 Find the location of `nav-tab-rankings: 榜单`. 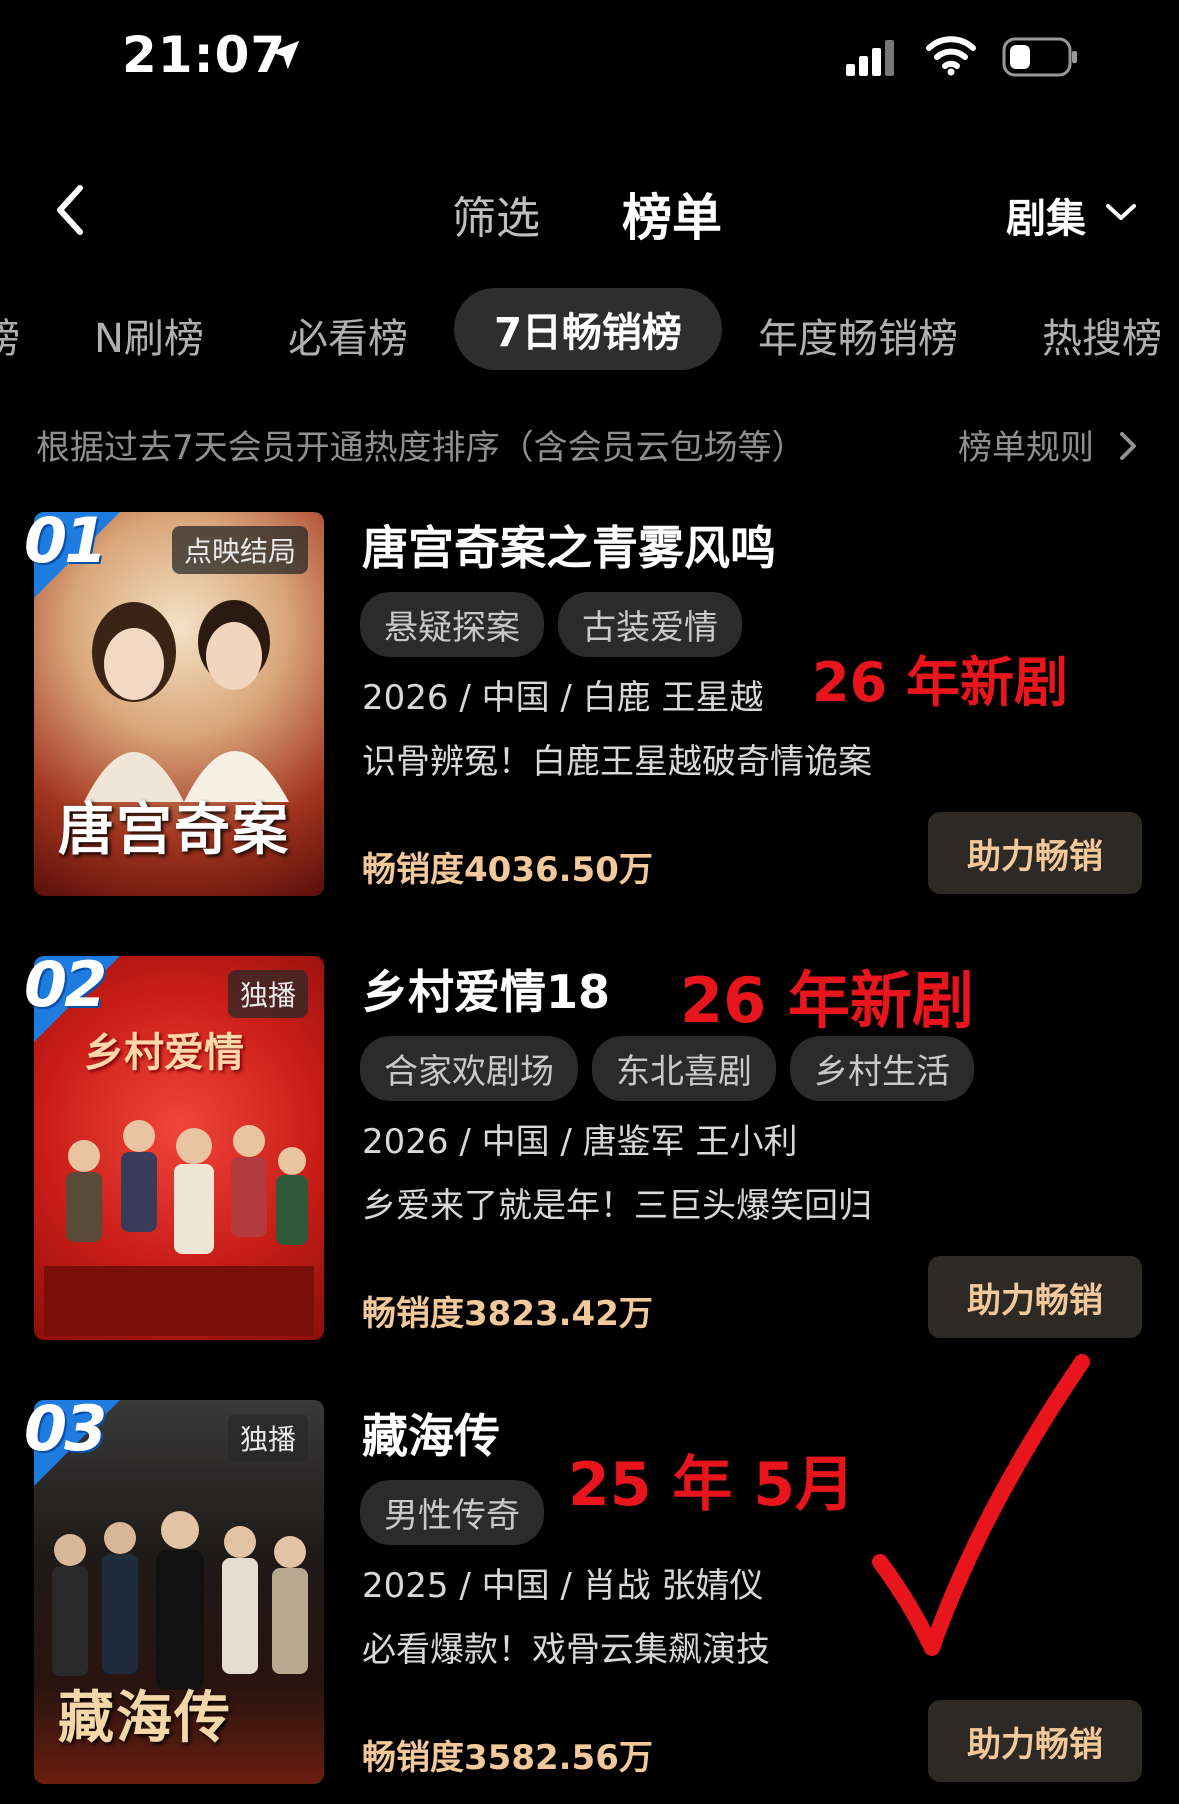

nav-tab-rankings: 榜单 is located at coordinates (672, 214).